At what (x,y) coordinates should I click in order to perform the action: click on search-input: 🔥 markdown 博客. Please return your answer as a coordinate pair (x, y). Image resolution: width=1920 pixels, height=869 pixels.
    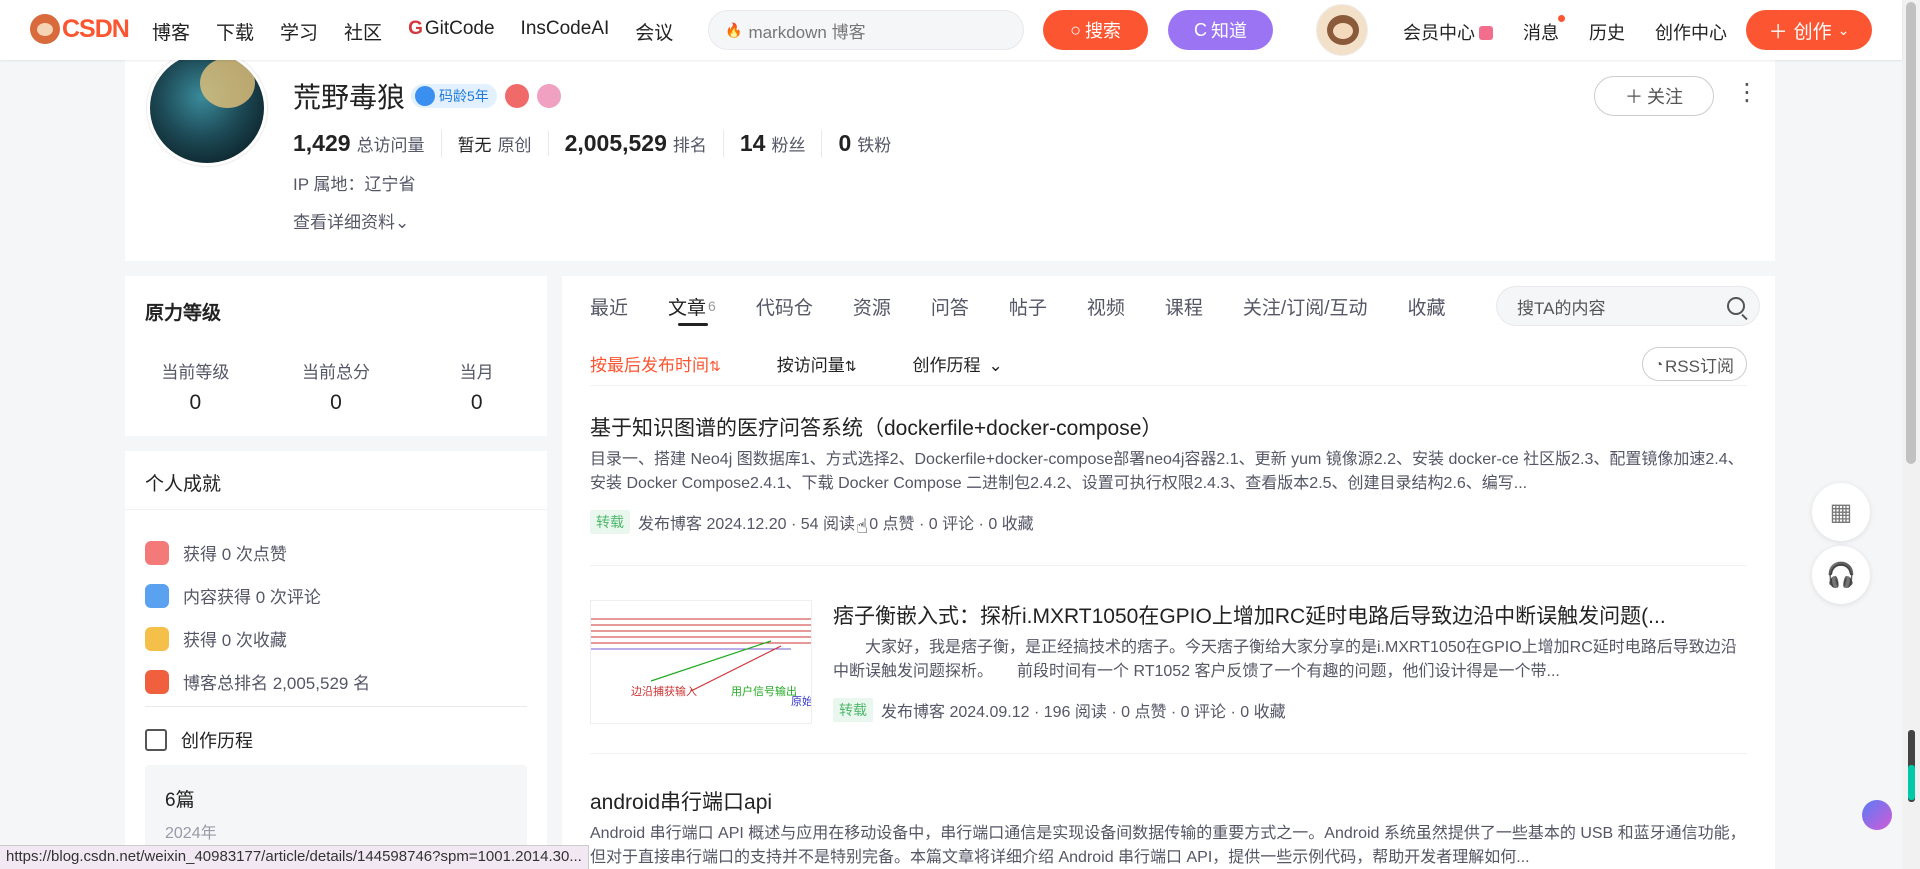
    Looking at the image, I should click on (866, 30).